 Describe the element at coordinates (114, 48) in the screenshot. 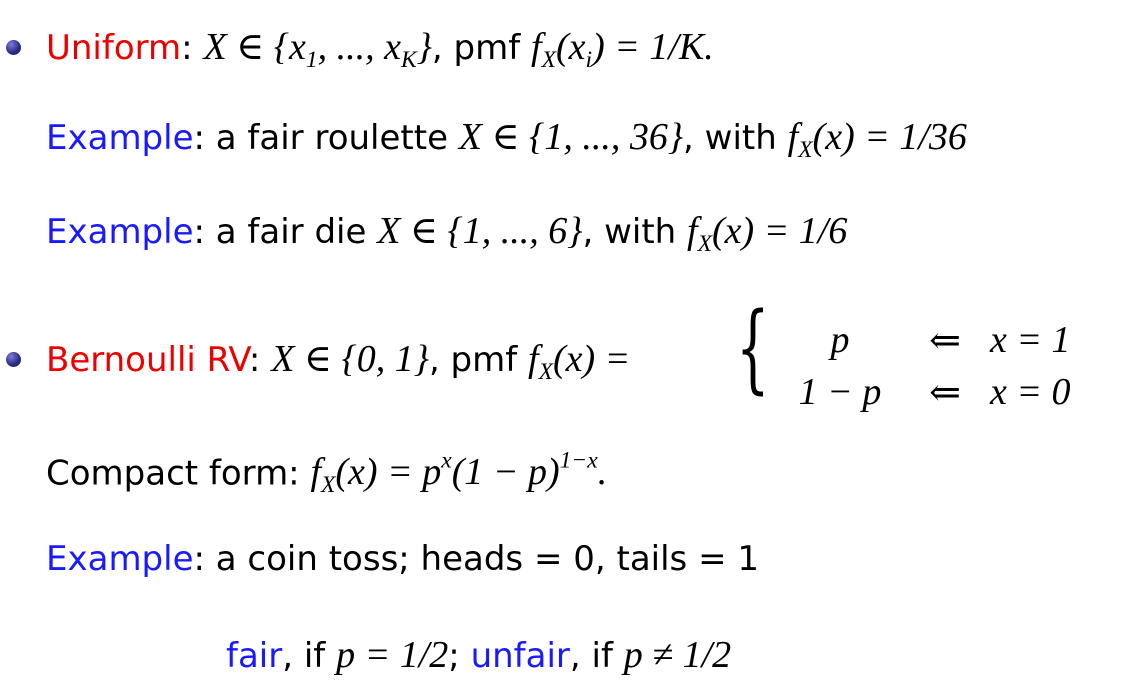

I see `uniform-term: Uniform` at that location.